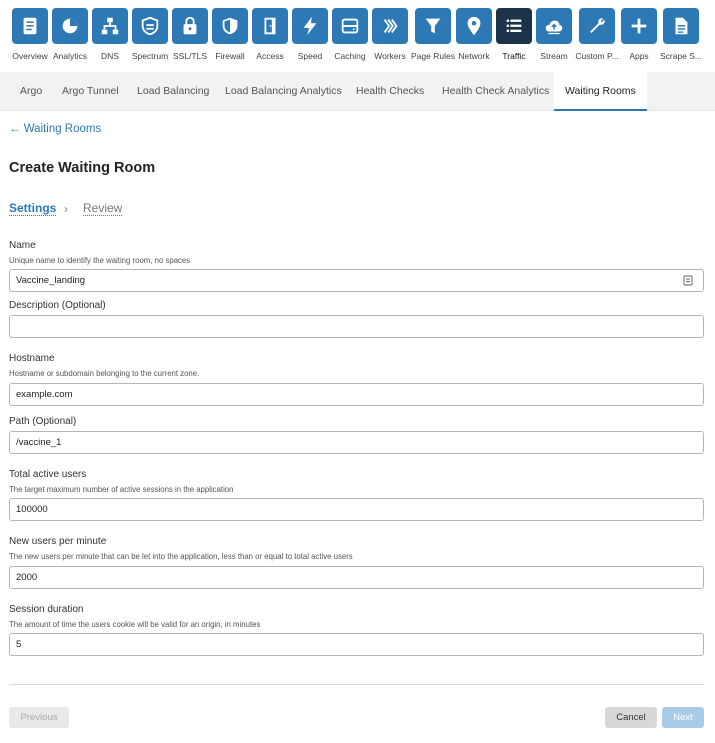 This screenshot has width=715, height=743. I want to click on session-duration-field: 5, so click(356, 644).